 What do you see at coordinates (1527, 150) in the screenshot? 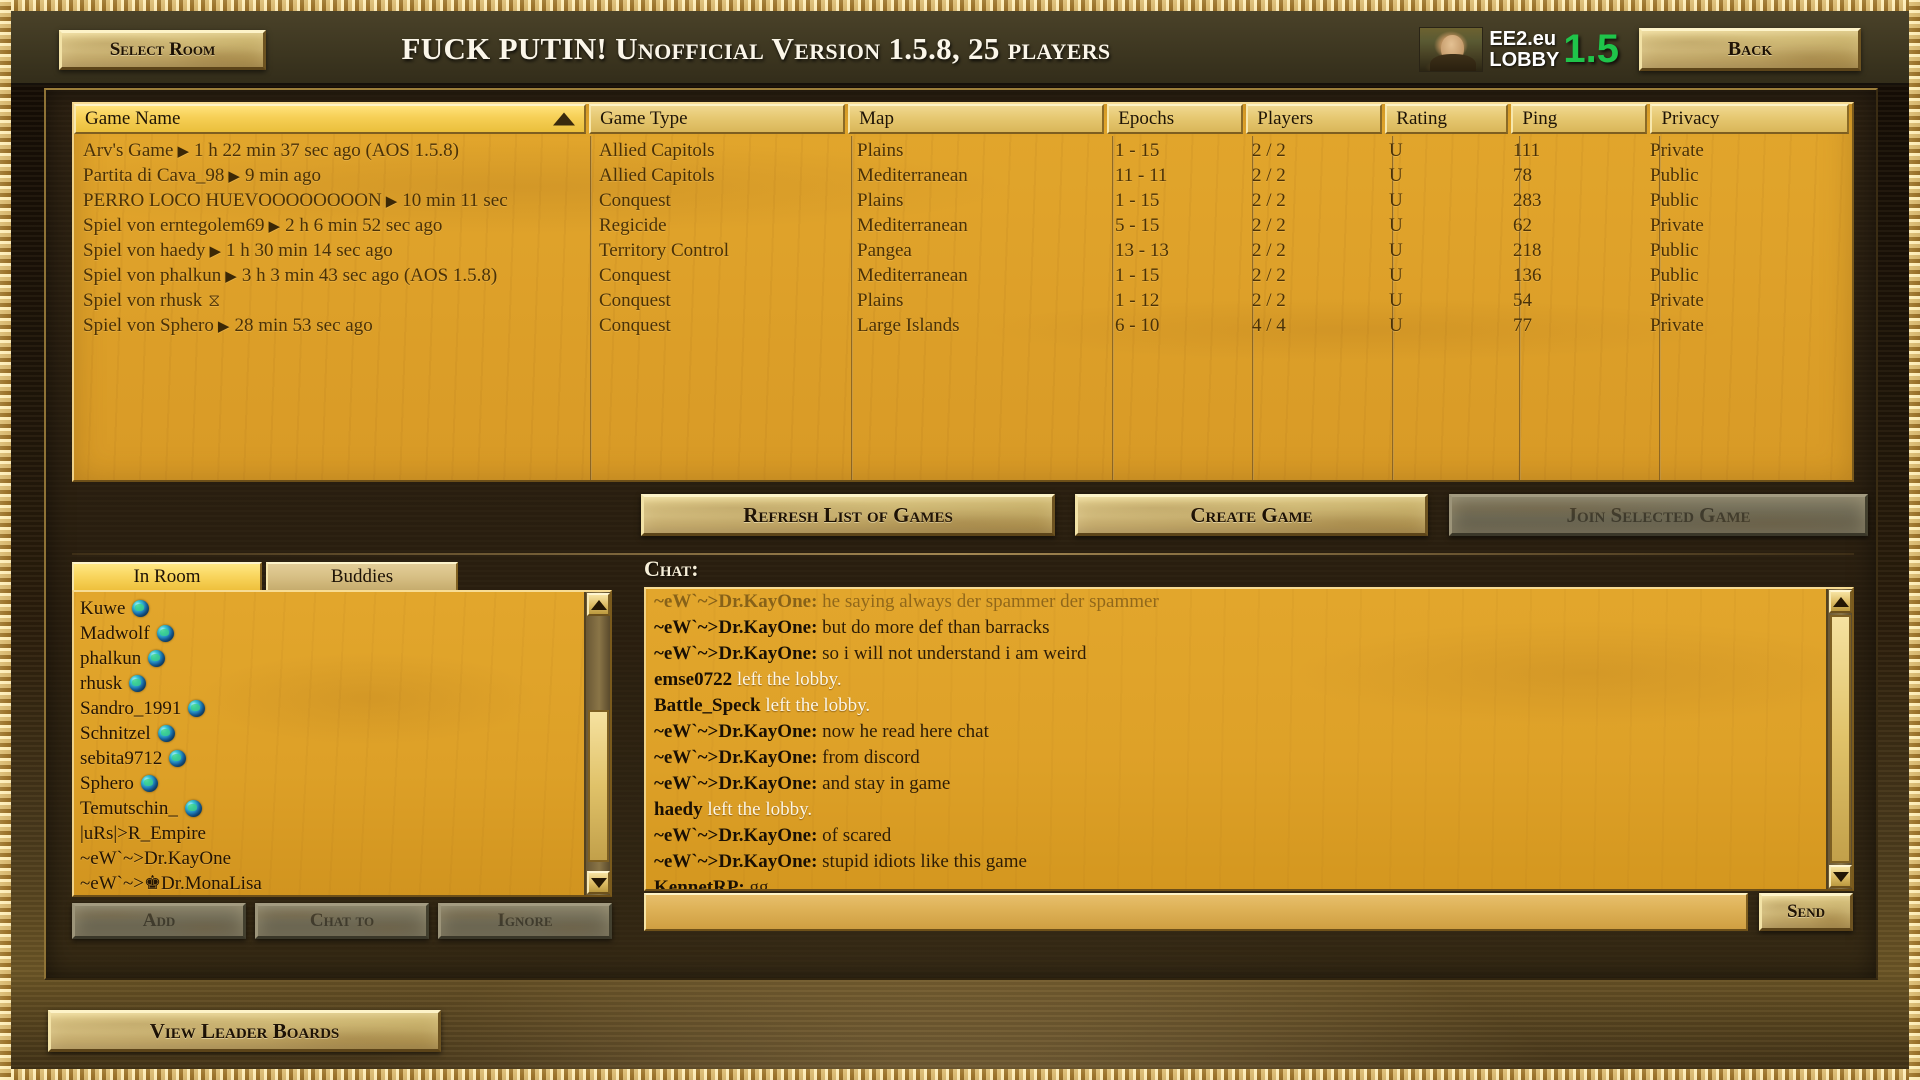
I see `cell-ping: 111` at bounding box center [1527, 150].